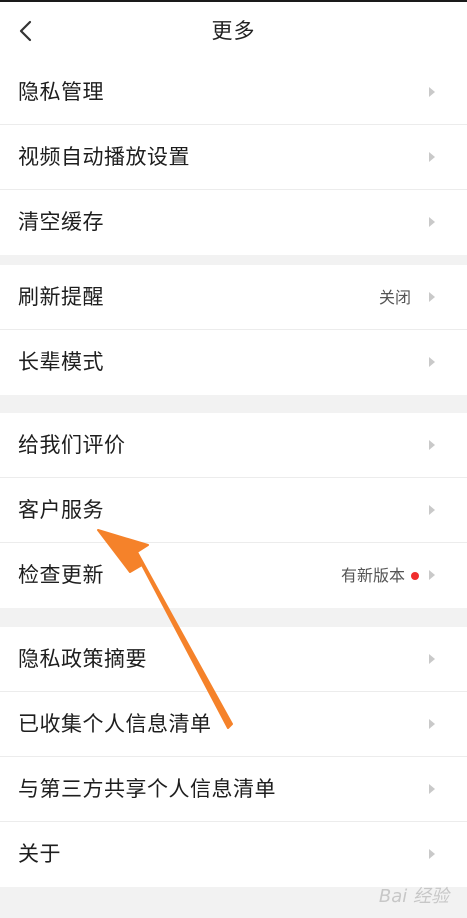  What do you see at coordinates (233, 297) in the screenshot?
I see `settings-item-refresh-reminder: 刷新提醒 关闭` at bounding box center [233, 297].